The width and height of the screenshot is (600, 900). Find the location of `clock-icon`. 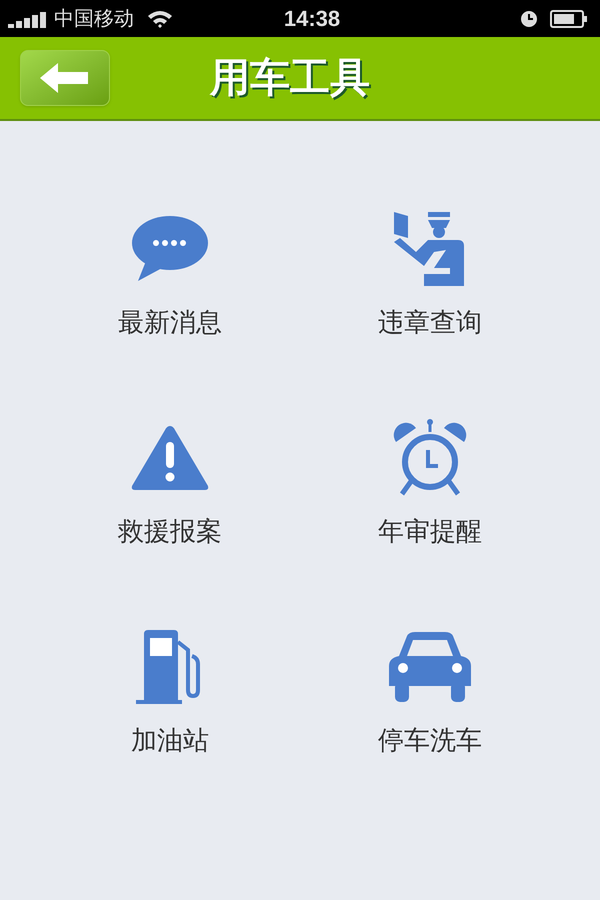

clock-icon is located at coordinates (529, 19).